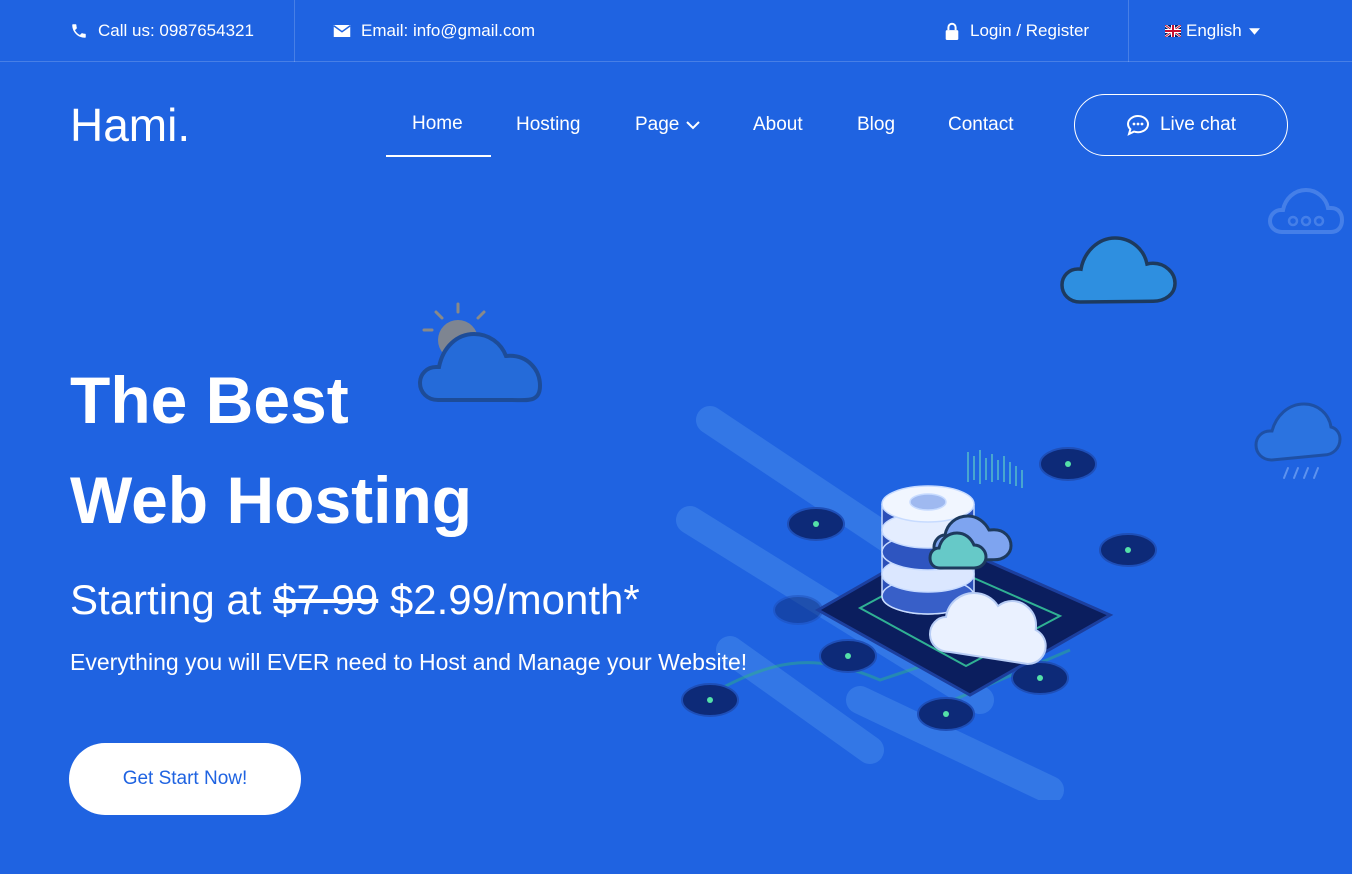 The image size is (1352, 874). What do you see at coordinates (1254, 31) in the screenshot?
I see `caret-down-icon` at bounding box center [1254, 31].